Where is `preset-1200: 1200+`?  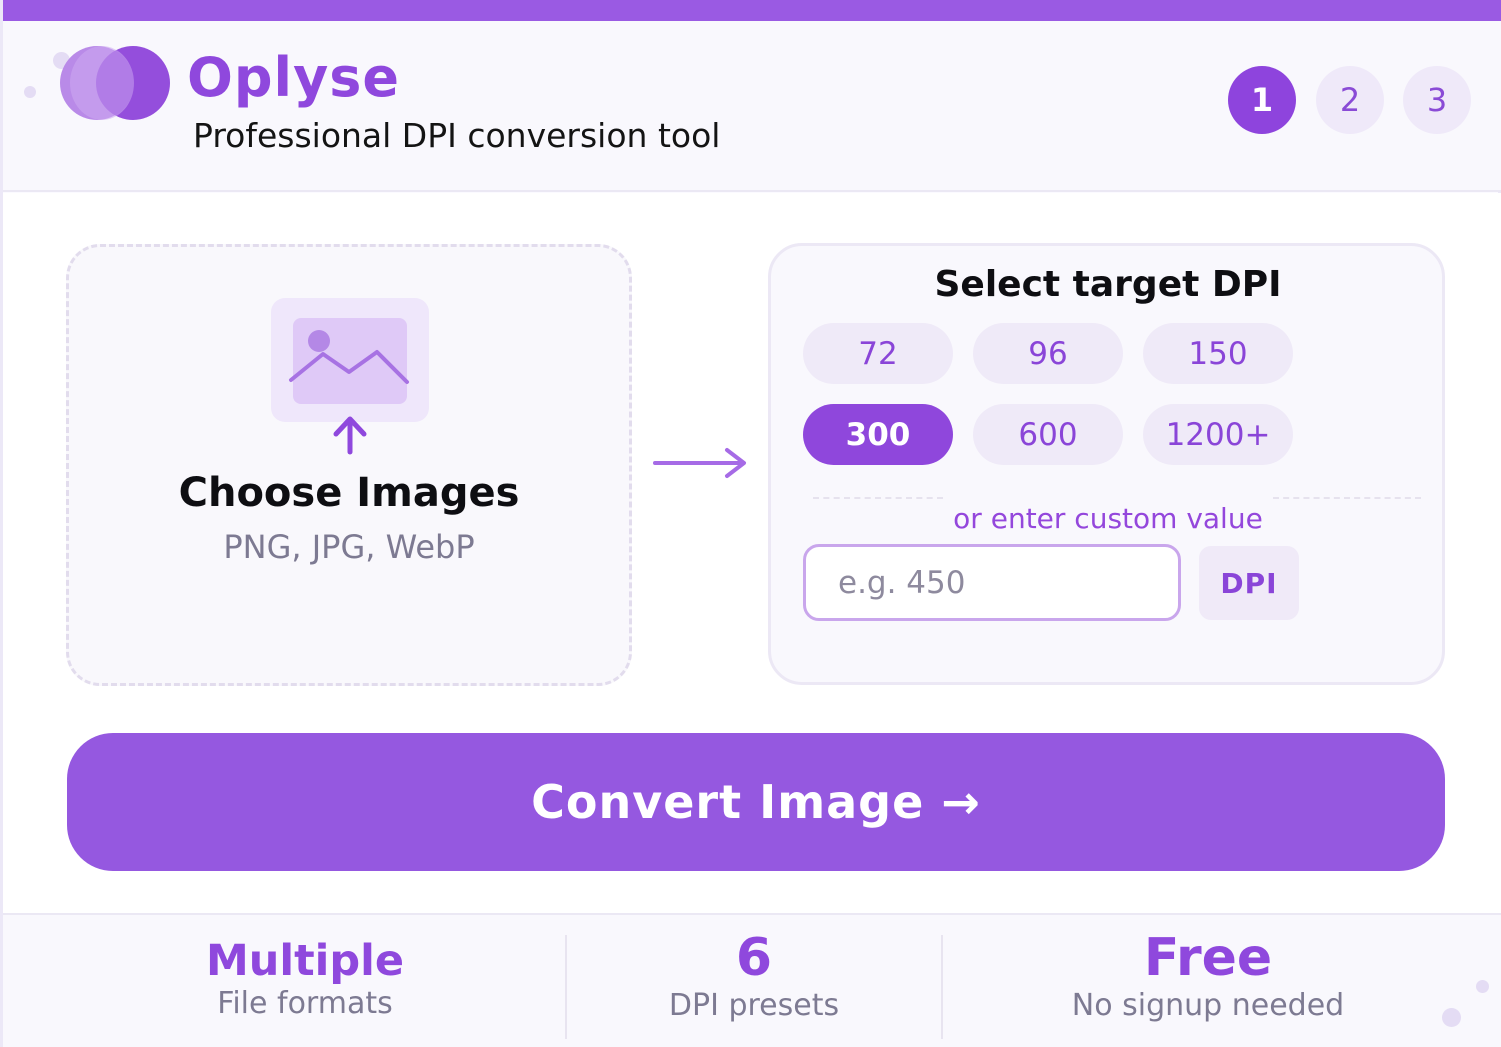 preset-1200: 1200+ is located at coordinates (1218, 434).